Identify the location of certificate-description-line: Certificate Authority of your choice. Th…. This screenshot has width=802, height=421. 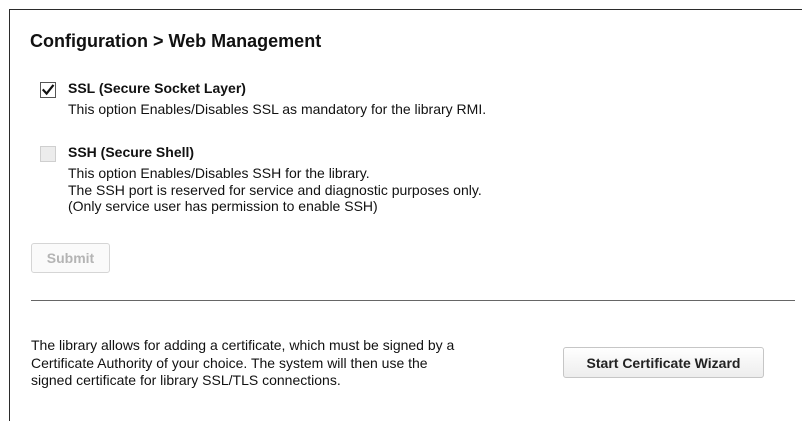
(229, 362).